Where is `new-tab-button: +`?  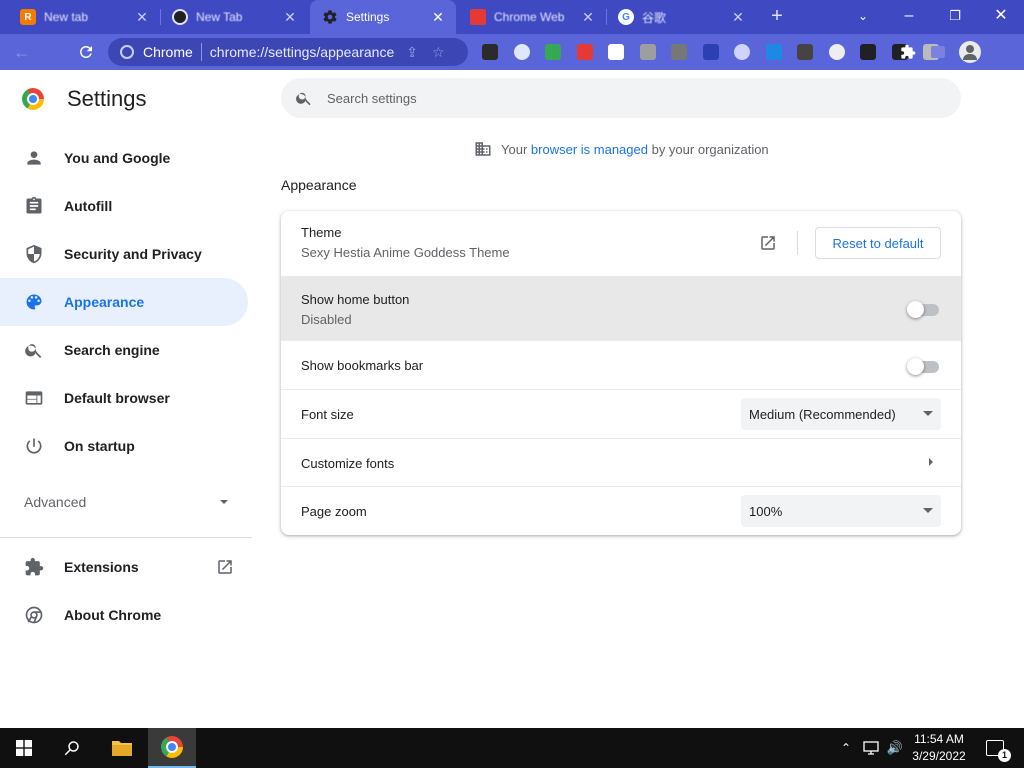
new-tab-button: + is located at coordinates (777, 17).